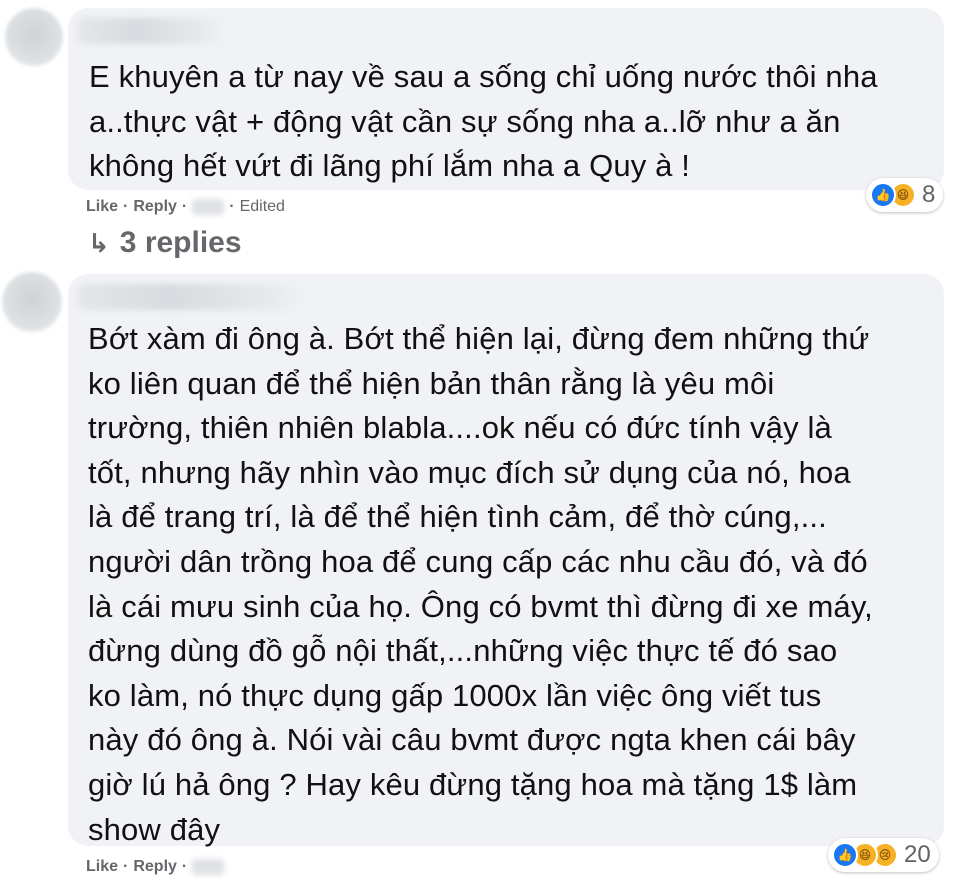 This screenshot has height=888, width=957. What do you see at coordinates (917, 854) in the screenshot?
I see `reaction-count: 20` at bounding box center [917, 854].